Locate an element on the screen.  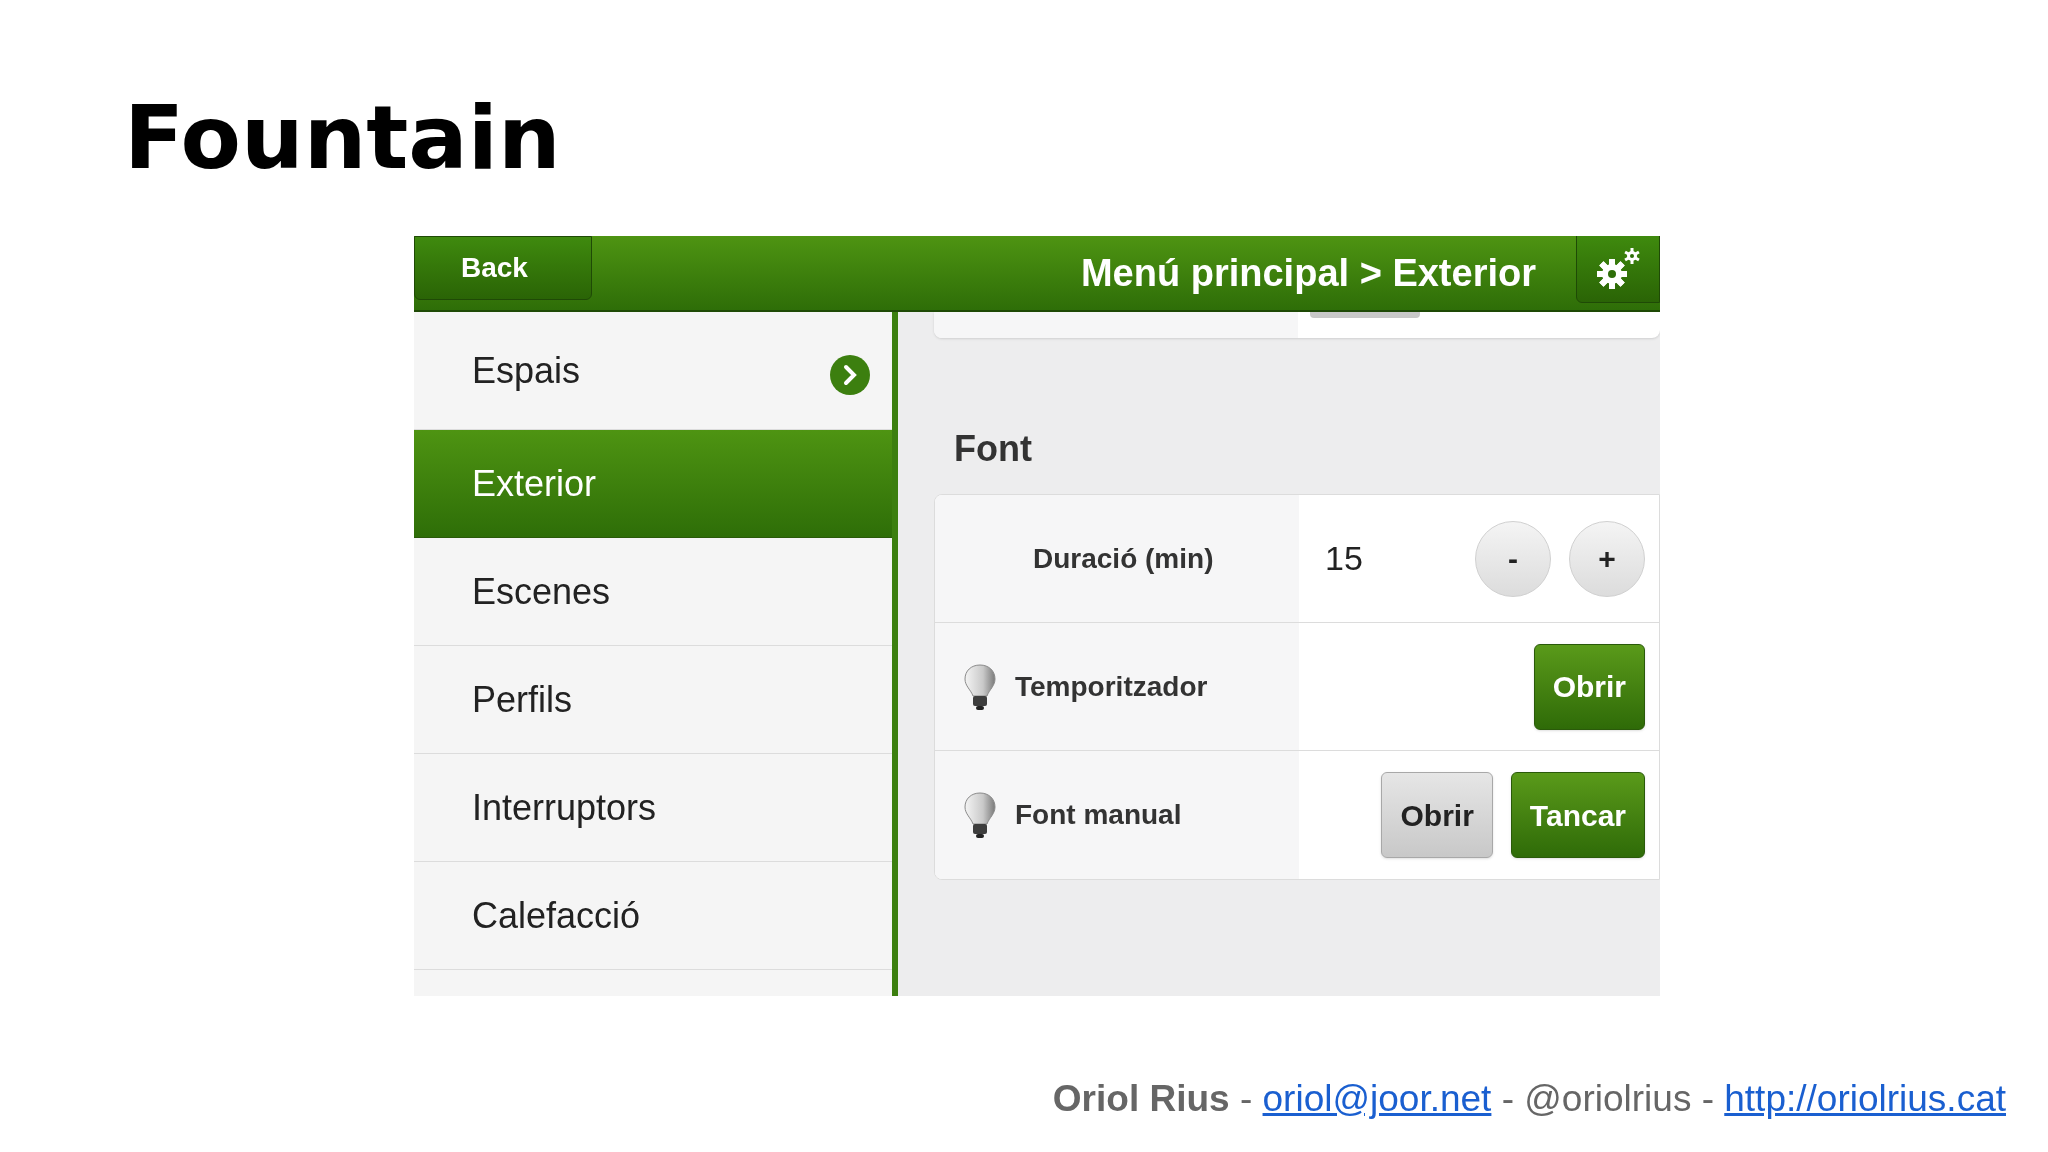
website-link: http://oriolrius.cat is located at coordinates (1865, 1099).